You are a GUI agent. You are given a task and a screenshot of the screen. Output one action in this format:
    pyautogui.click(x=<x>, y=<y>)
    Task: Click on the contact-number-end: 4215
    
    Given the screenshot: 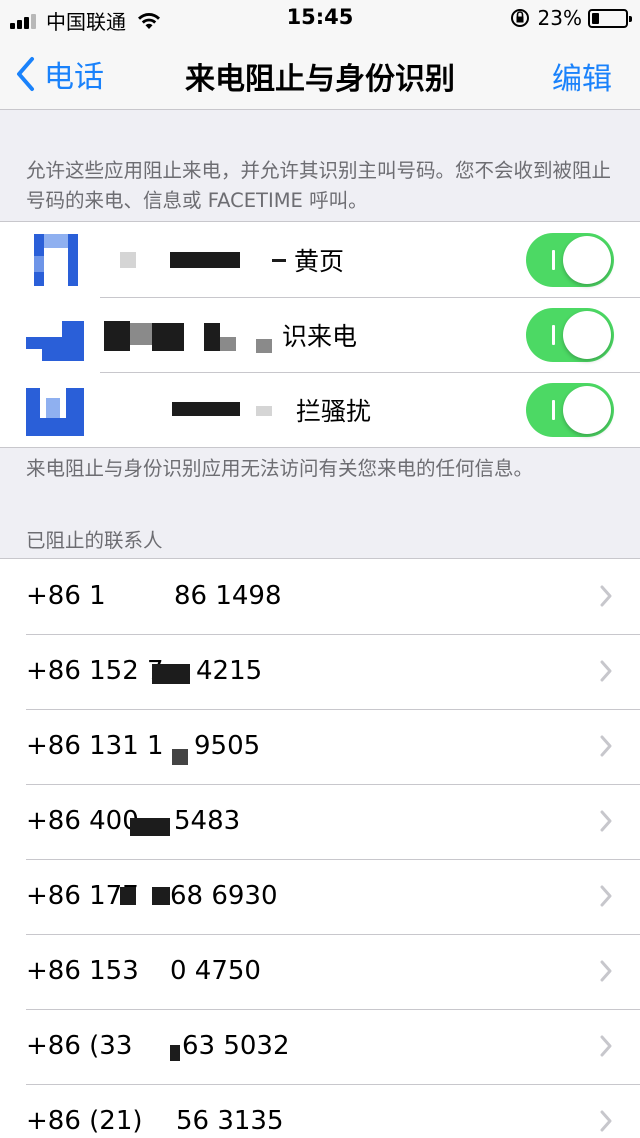 What is the action you would take?
    pyautogui.click(x=229, y=671)
    